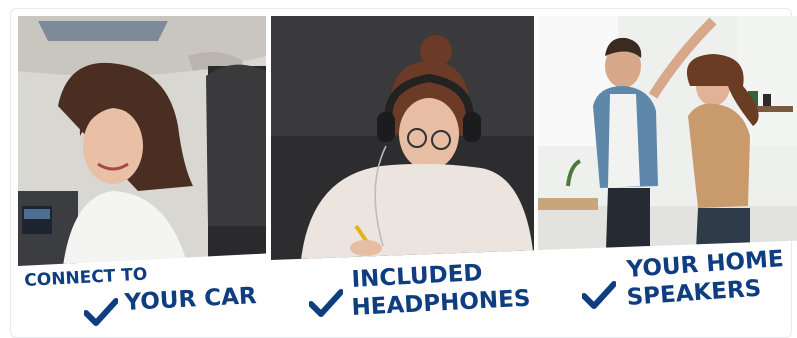 This screenshot has width=797, height=338. Describe the element at coordinates (694, 293) in the screenshot. I see `home-caption-line2: SPEAKERS` at that location.